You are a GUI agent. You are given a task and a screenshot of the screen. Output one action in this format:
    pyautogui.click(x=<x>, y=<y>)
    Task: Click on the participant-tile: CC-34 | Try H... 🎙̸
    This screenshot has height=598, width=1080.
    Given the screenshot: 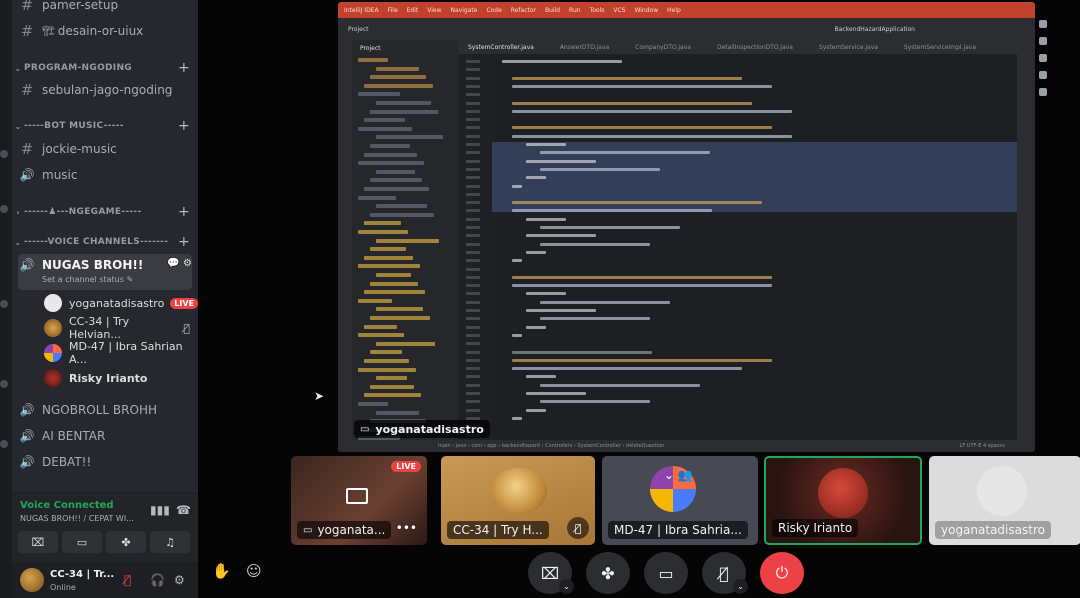 What is the action you would take?
    pyautogui.click(x=518, y=500)
    